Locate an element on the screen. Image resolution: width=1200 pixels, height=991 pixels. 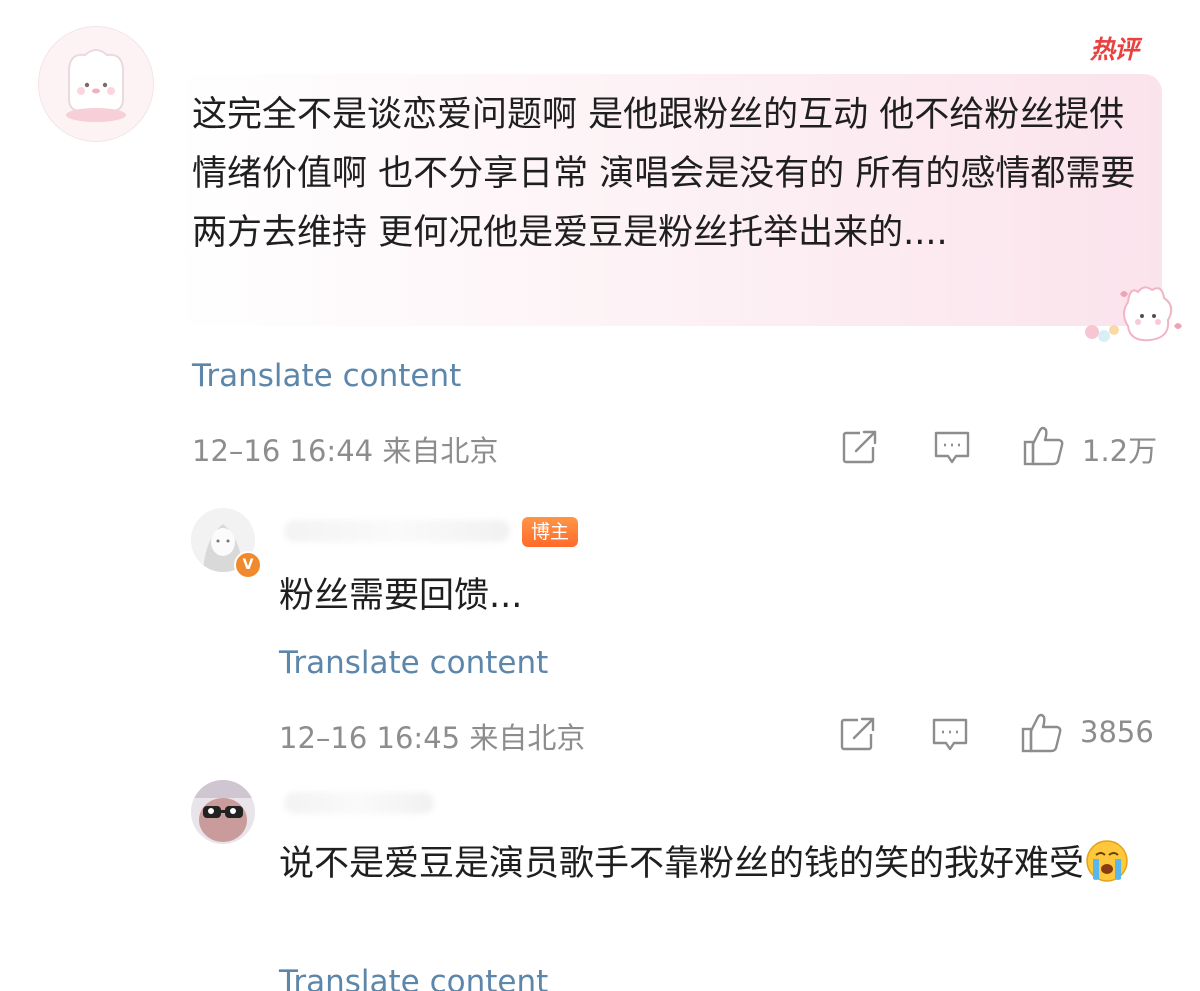
blogger-badge: 博主 is located at coordinates (550, 532).